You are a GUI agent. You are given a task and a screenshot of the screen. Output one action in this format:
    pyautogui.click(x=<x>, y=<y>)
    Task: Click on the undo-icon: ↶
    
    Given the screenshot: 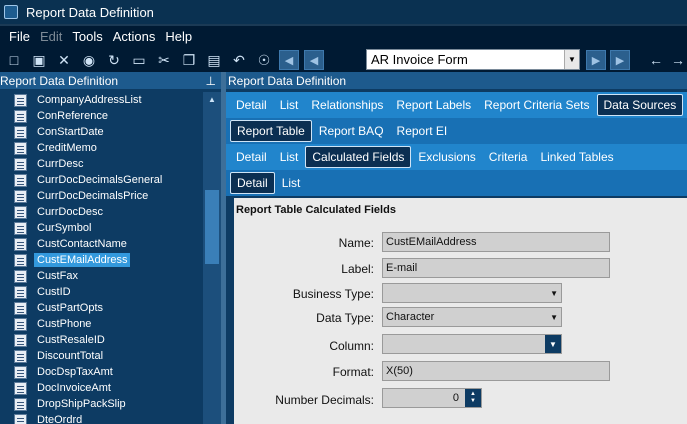 What is the action you would take?
    pyautogui.click(x=239, y=60)
    